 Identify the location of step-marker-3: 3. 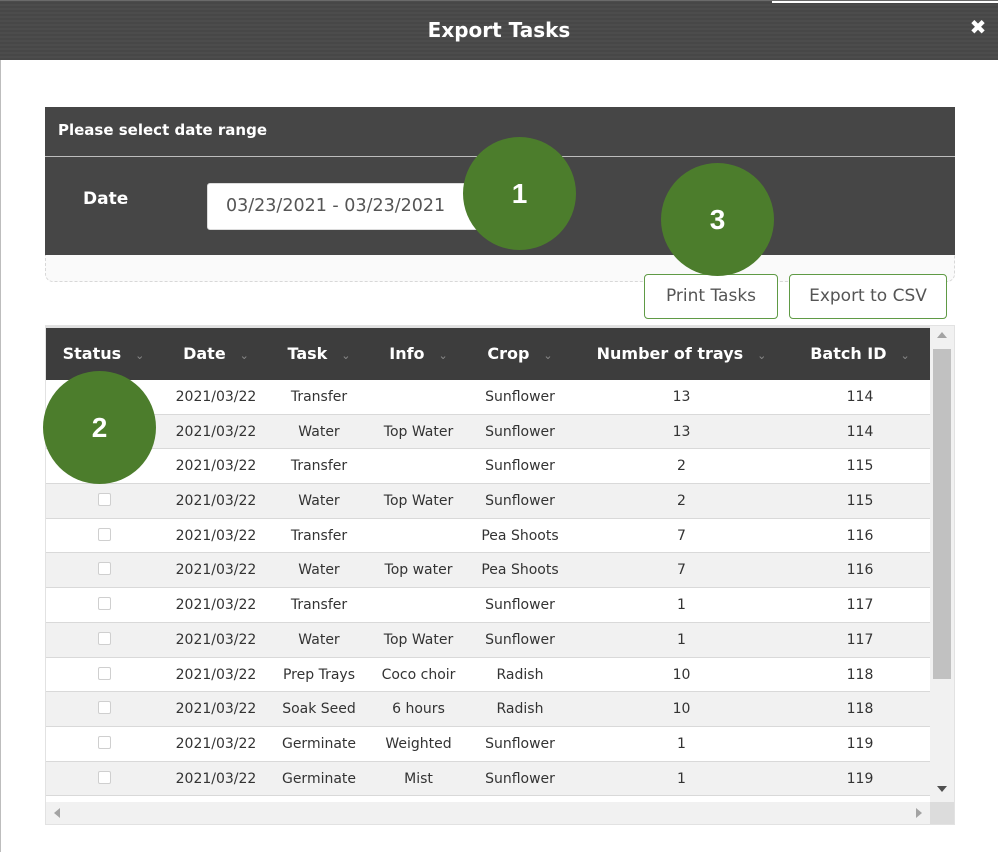
(717, 219).